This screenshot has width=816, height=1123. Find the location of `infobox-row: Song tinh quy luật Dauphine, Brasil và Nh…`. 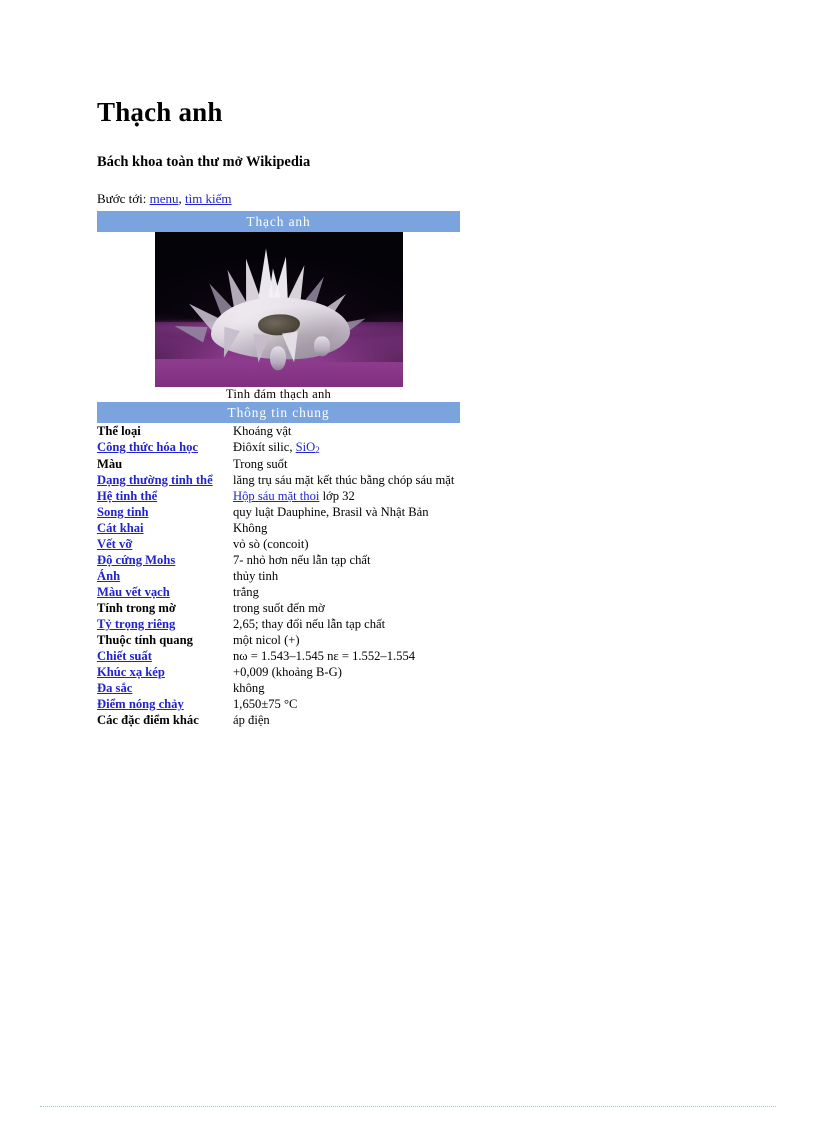

infobox-row: Song tinh quy luật Dauphine, Brasil và Nh… is located at coordinates (278, 512).